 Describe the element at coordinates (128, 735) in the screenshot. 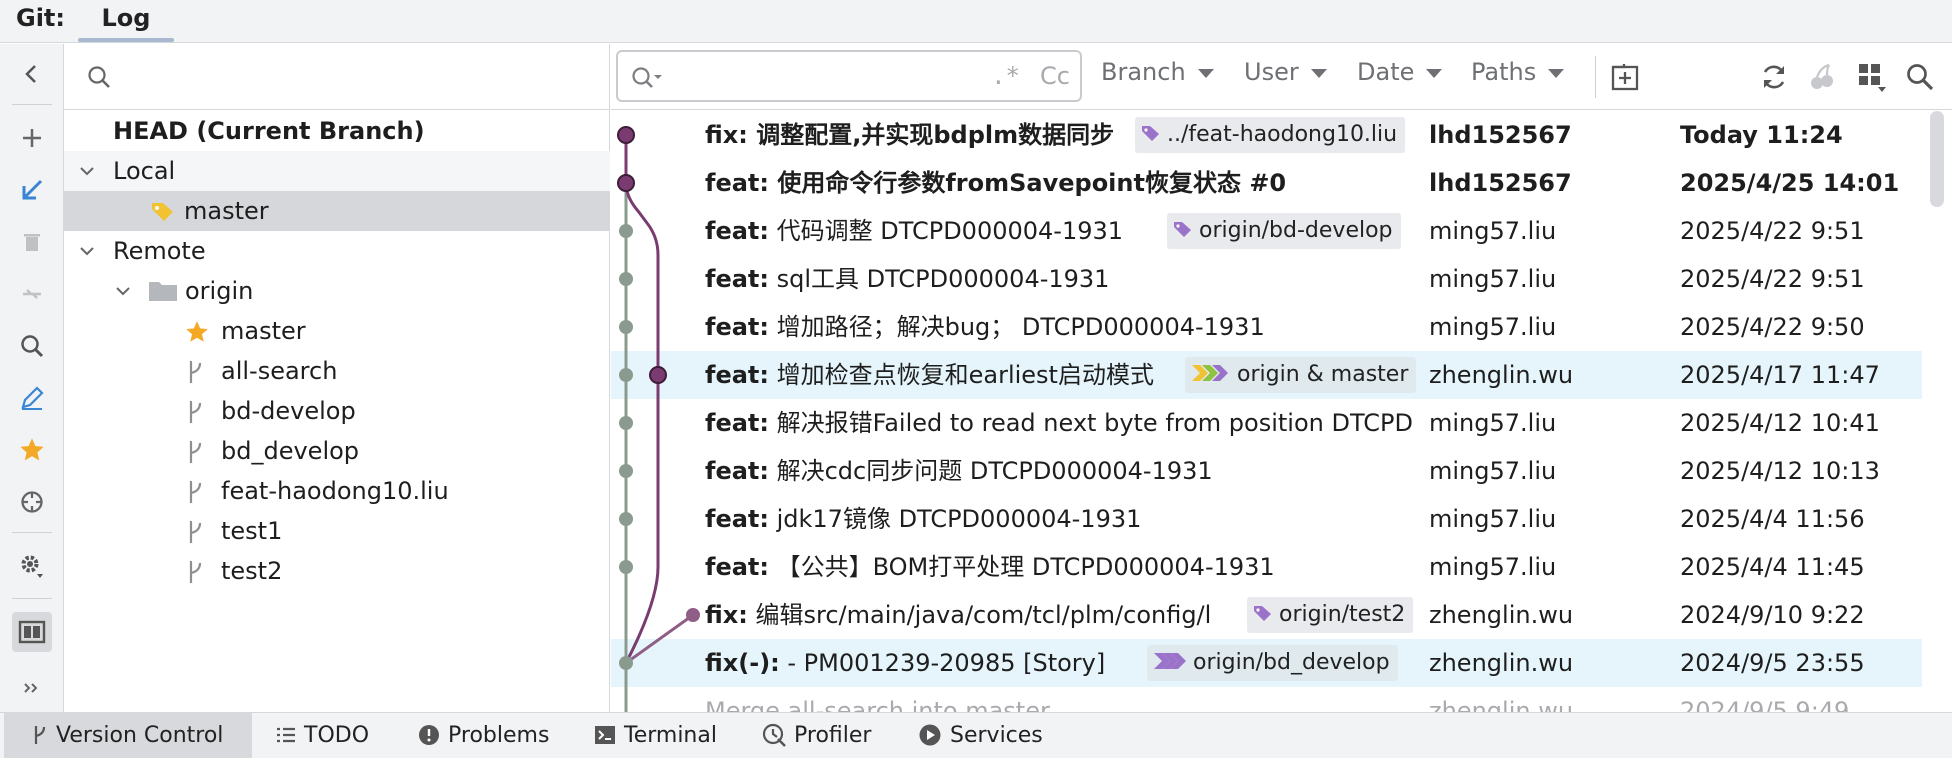

I see `tab-version-control: Version Control` at that location.